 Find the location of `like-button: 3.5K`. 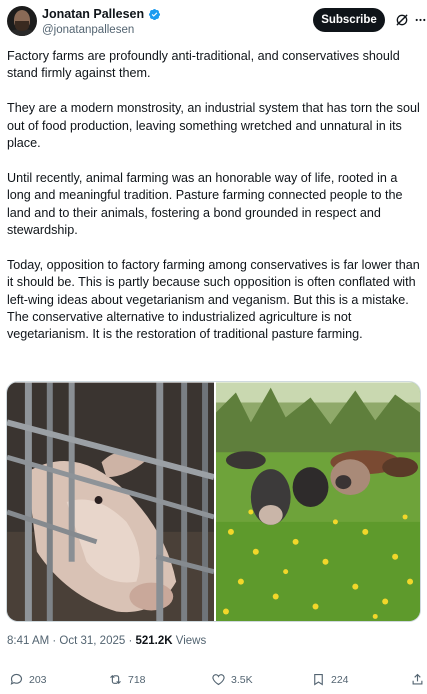

like-button: 3.5K is located at coordinates (232, 679).